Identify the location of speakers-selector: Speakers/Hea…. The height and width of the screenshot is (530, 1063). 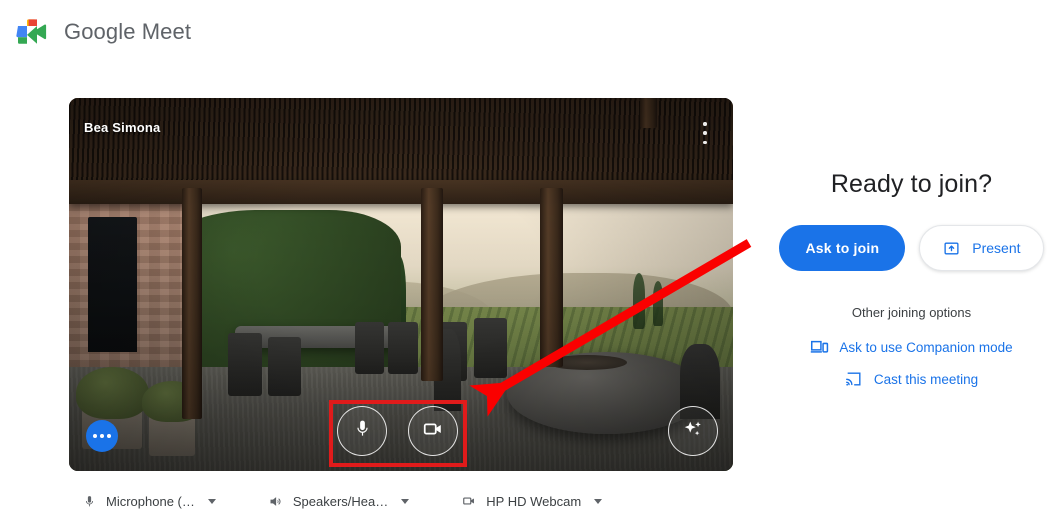
(339, 501).